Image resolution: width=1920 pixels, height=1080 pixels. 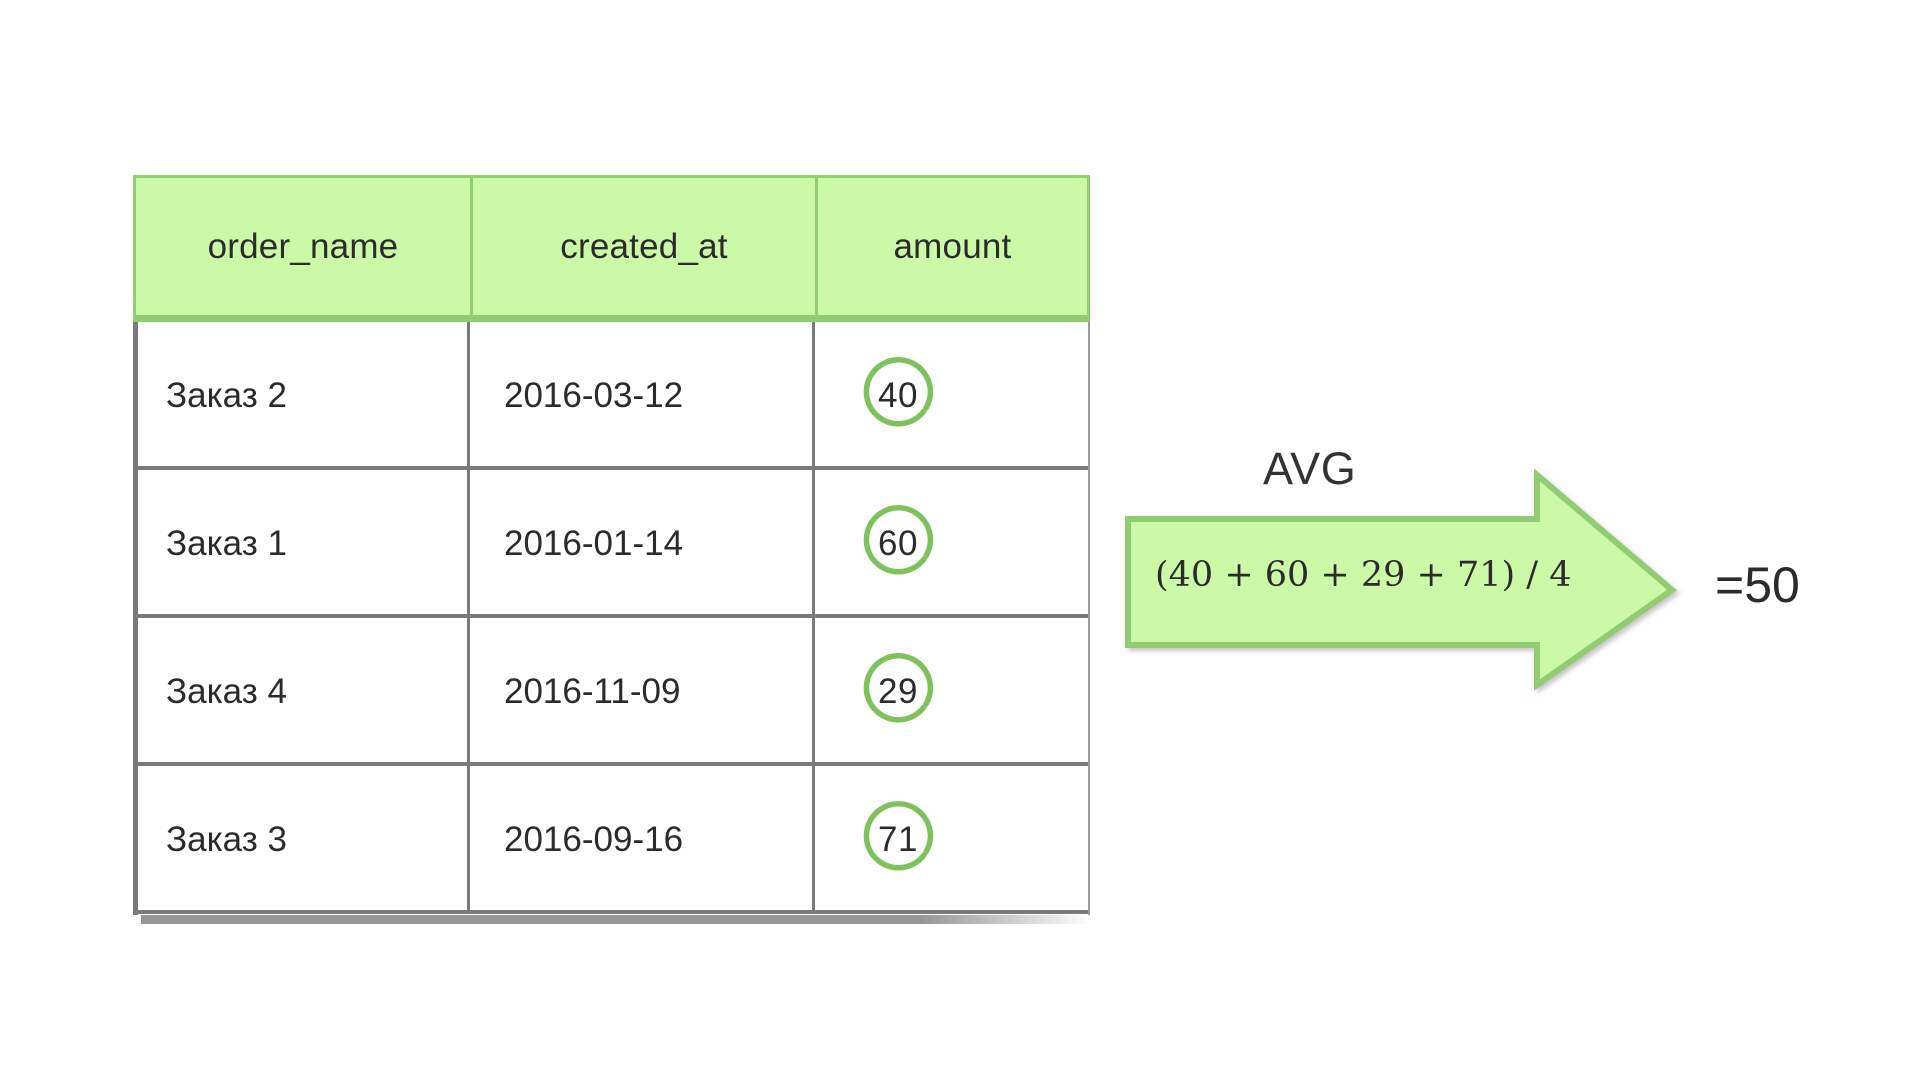 I want to click on column-header-amount: amount, so click(x=952, y=246).